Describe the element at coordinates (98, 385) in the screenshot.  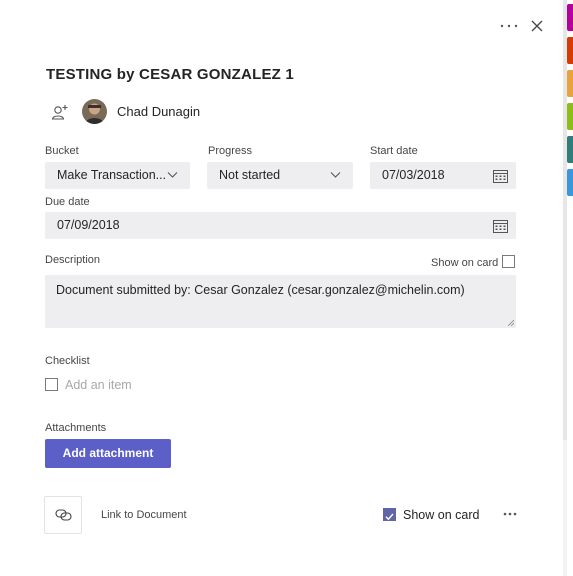
I see `add-checklist-item-input: Add an item` at that location.